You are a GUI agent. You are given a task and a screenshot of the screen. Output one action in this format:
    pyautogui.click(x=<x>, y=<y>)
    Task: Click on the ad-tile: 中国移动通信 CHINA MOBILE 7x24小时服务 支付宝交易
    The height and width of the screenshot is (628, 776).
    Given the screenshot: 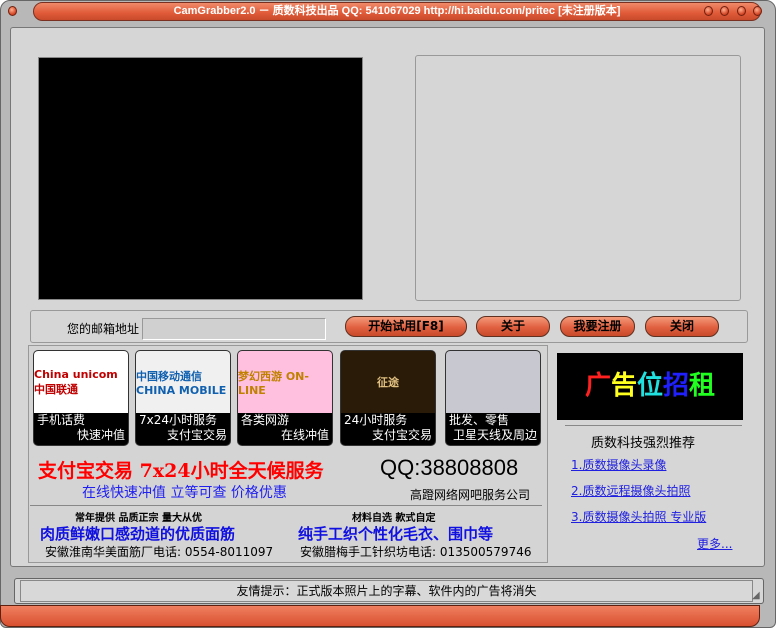 What is the action you would take?
    pyautogui.click(x=183, y=398)
    